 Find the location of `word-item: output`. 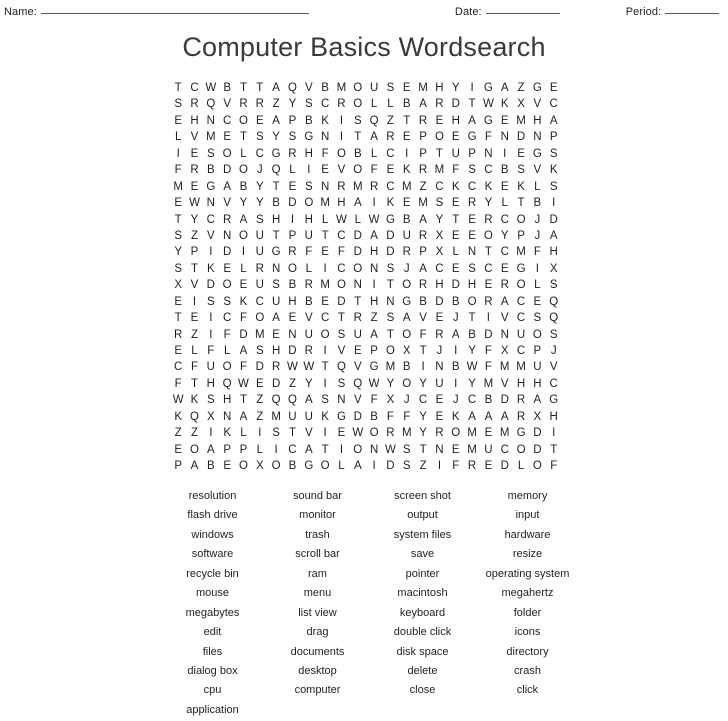

word-item: output is located at coordinates (422, 515).